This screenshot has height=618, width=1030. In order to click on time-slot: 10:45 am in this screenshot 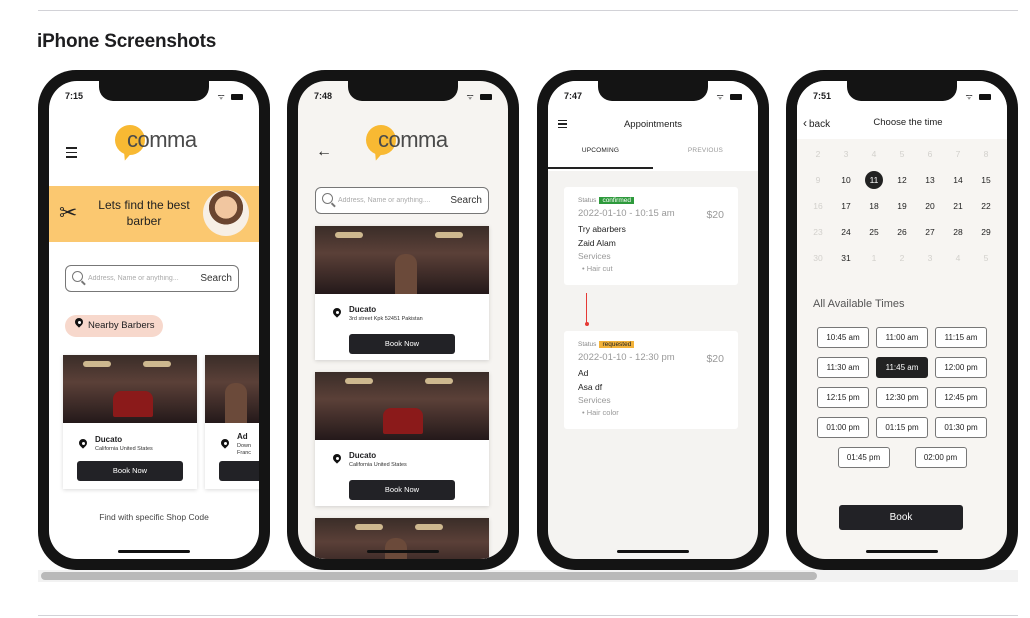, I will do `click(843, 337)`.